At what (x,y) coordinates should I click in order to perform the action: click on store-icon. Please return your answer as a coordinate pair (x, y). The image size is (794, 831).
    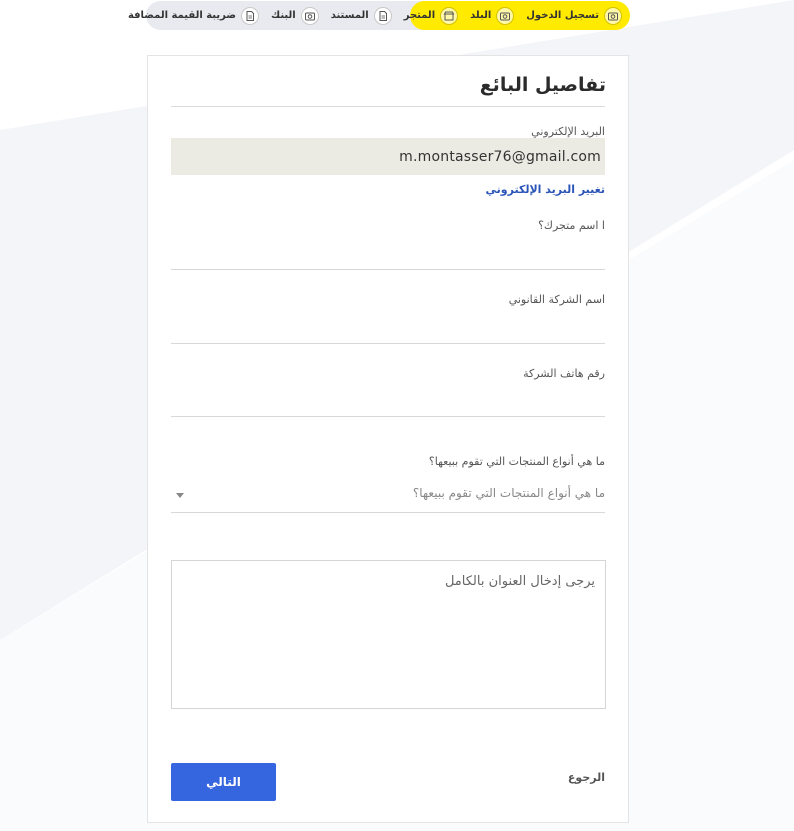
    Looking at the image, I should click on (449, 15).